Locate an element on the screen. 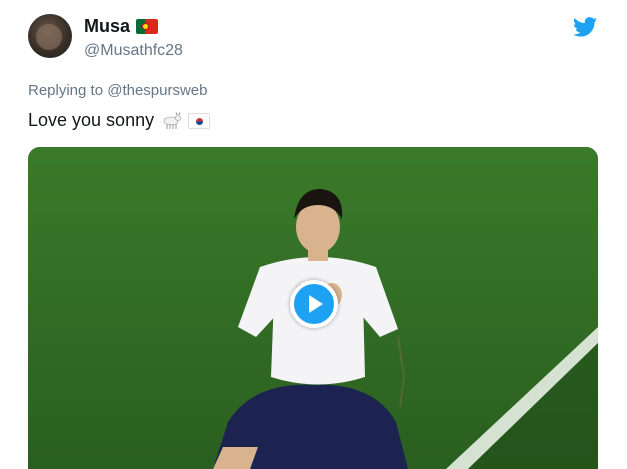 This screenshot has height=469, width=627. south-korea-flag-icon is located at coordinates (199, 120).